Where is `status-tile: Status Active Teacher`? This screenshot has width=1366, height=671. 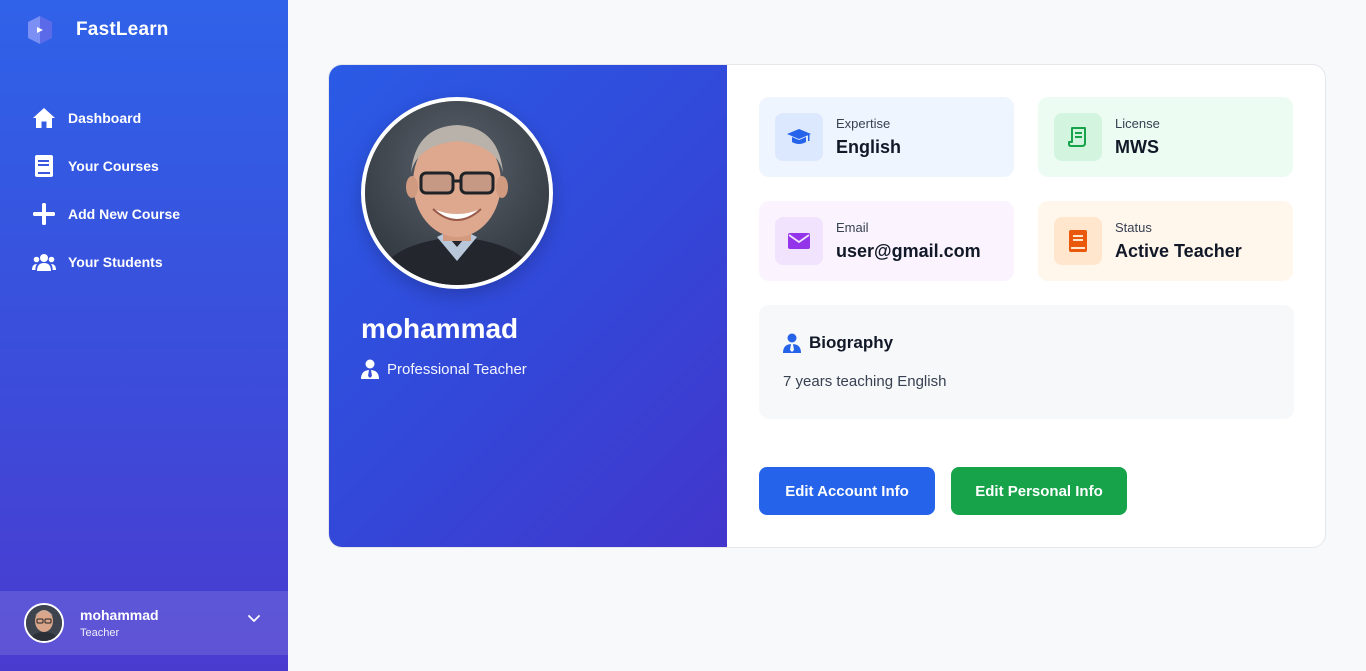
status-tile: Status Active Teacher is located at coordinates (1165, 241).